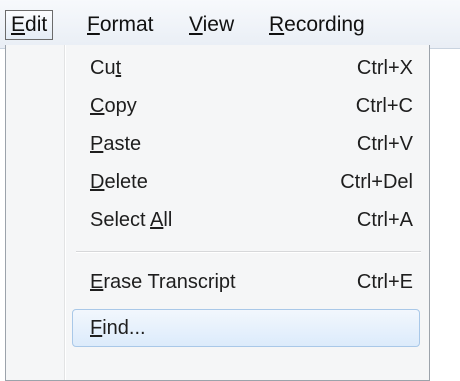  What do you see at coordinates (122, 144) in the screenshot?
I see `paste-label-post: aste` at bounding box center [122, 144].